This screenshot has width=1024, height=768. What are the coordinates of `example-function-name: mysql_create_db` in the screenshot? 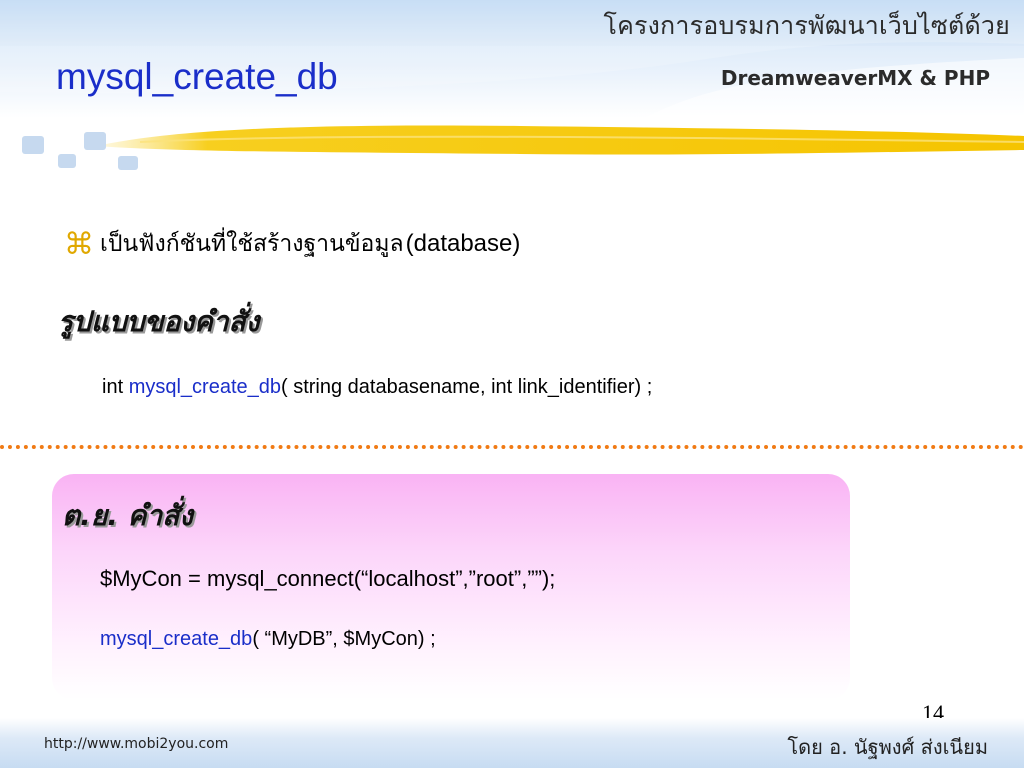 It's located at (176, 639).